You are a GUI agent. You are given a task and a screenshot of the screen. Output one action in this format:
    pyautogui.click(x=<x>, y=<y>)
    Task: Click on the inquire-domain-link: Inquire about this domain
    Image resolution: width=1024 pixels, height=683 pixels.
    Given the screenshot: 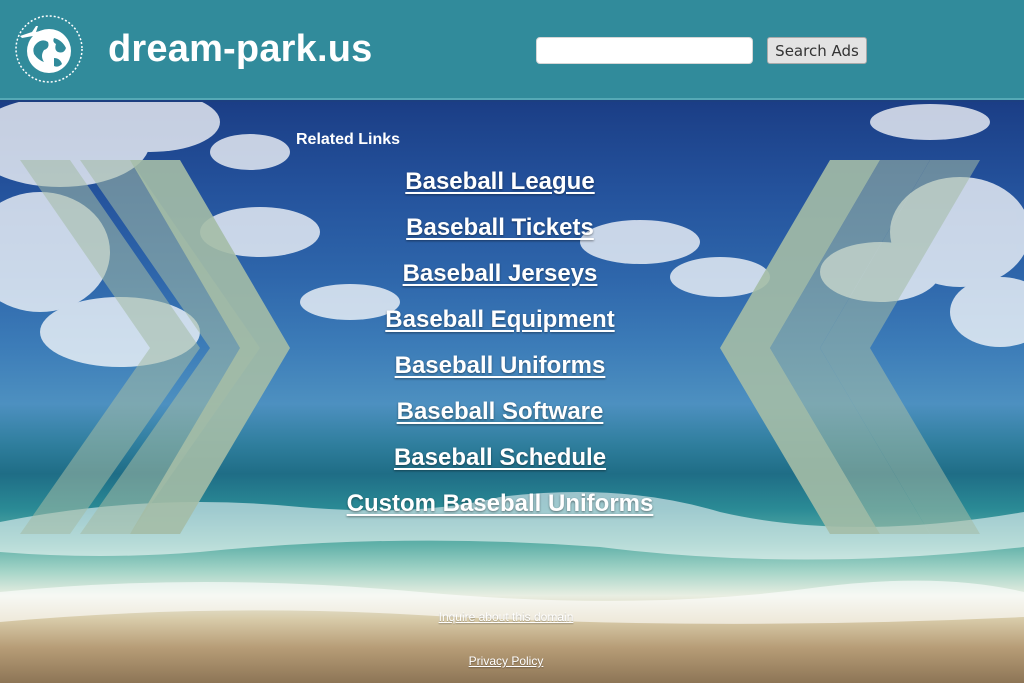 What is the action you would take?
    pyautogui.click(x=506, y=617)
    